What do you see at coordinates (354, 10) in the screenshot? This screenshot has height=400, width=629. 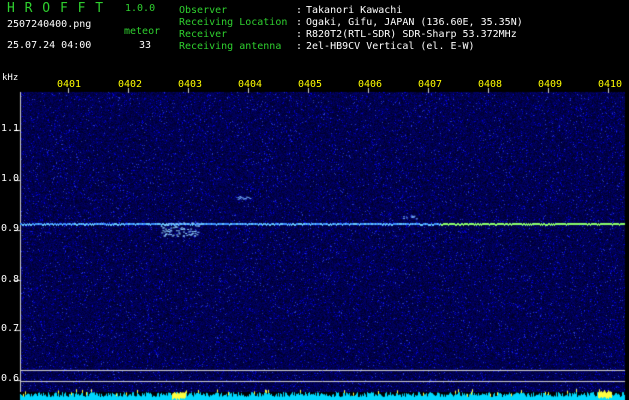 I see `info-value-observer: Takanori Kawachi` at bounding box center [354, 10].